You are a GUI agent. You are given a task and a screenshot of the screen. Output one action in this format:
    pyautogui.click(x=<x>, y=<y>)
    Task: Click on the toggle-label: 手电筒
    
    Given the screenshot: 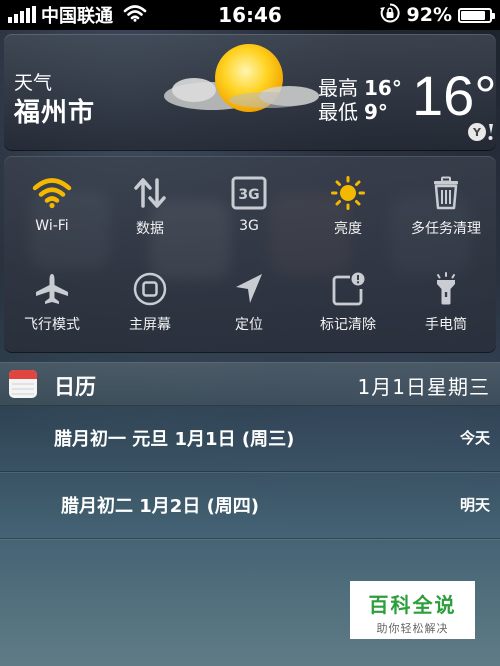 What is the action you would take?
    pyautogui.click(x=446, y=325)
    